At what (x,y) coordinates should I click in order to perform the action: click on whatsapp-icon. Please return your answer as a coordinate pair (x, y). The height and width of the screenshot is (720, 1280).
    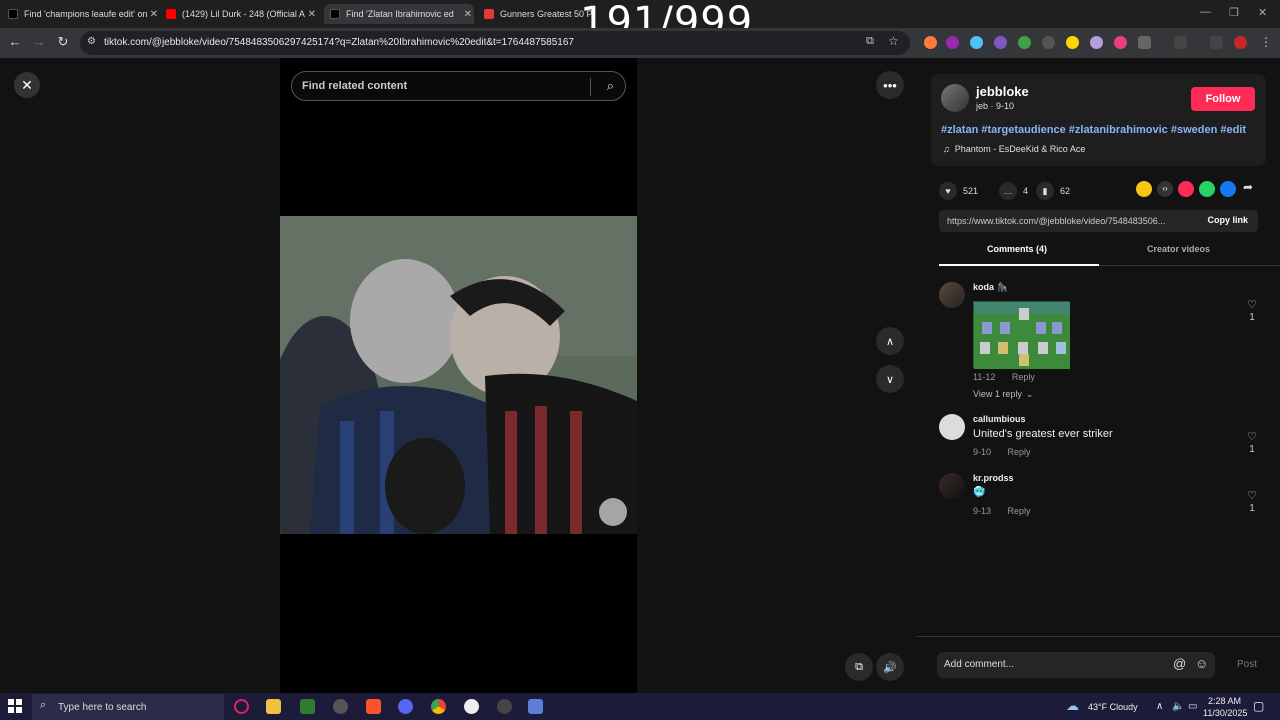
    Looking at the image, I should click on (1207, 189).